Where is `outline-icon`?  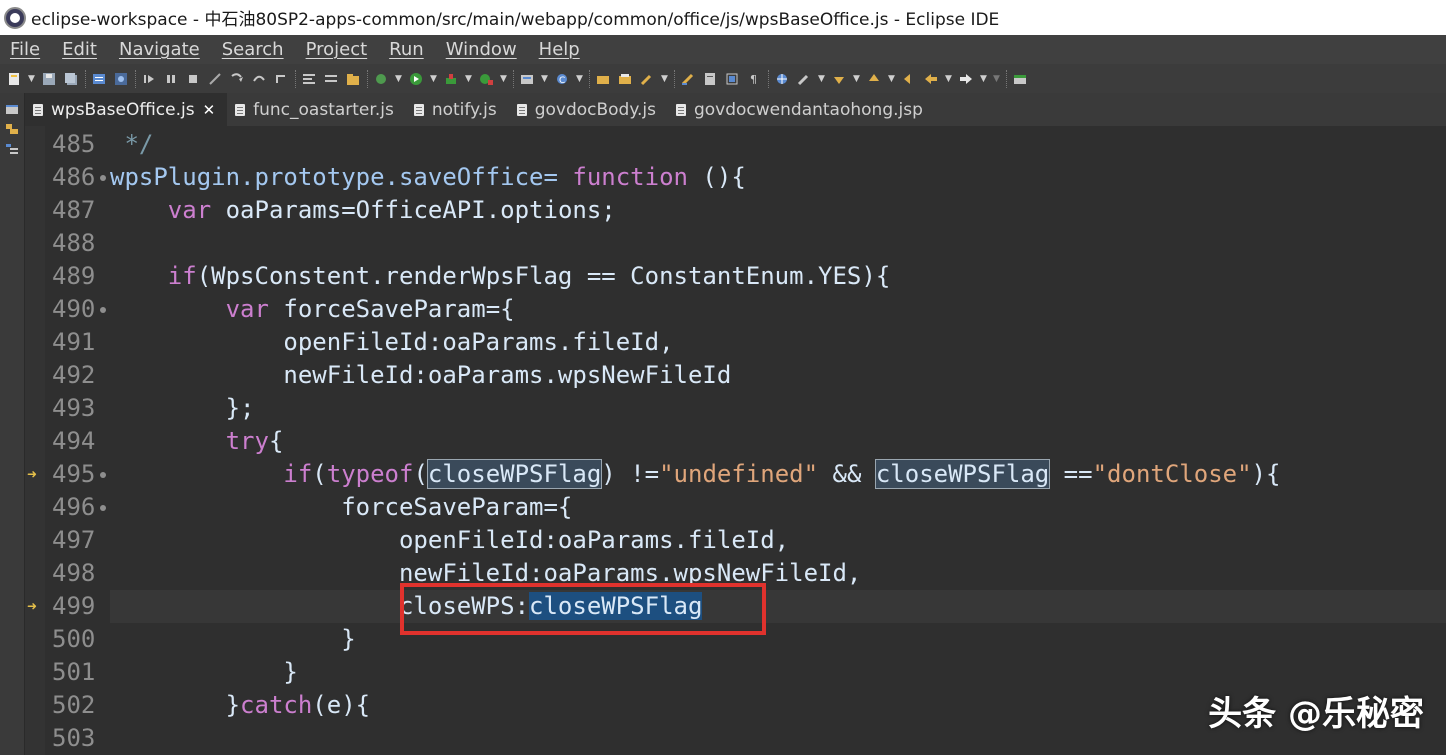
outline-icon is located at coordinates (12, 149).